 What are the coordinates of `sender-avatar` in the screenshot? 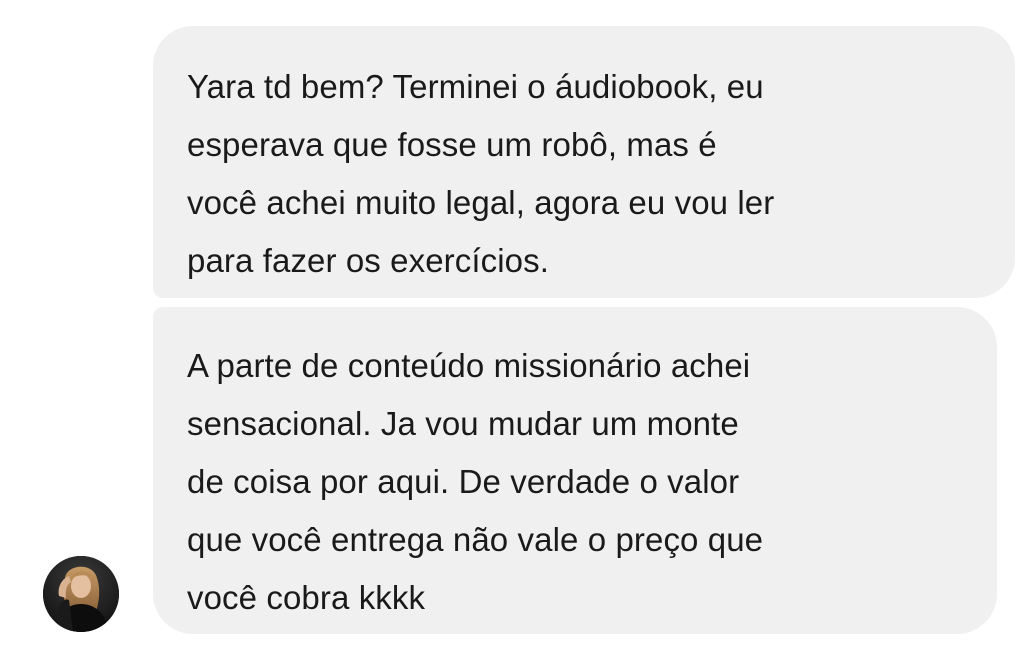 It's located at (81, 594).